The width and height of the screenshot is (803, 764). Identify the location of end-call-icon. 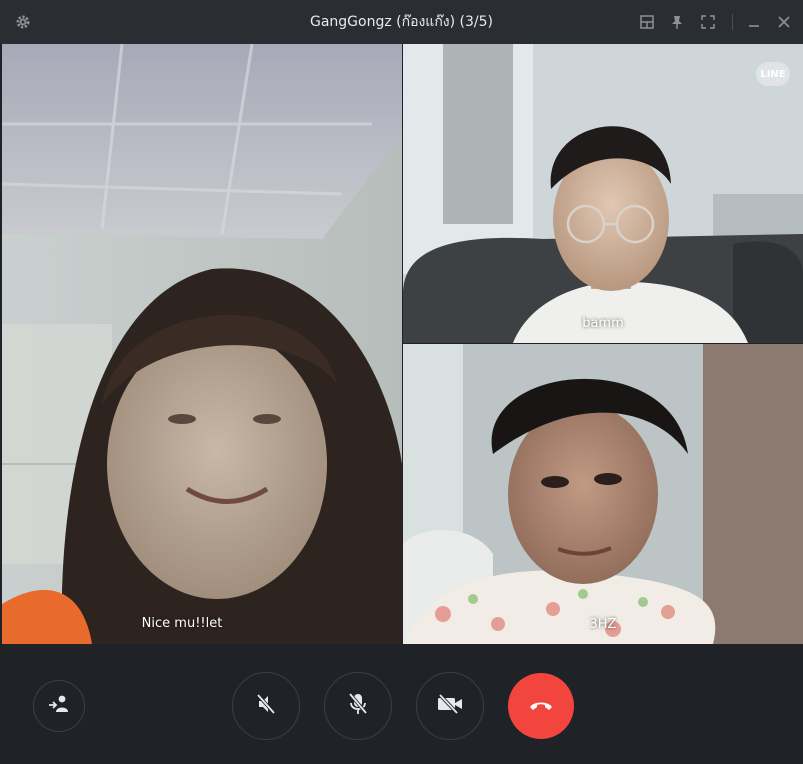
(541, 706).